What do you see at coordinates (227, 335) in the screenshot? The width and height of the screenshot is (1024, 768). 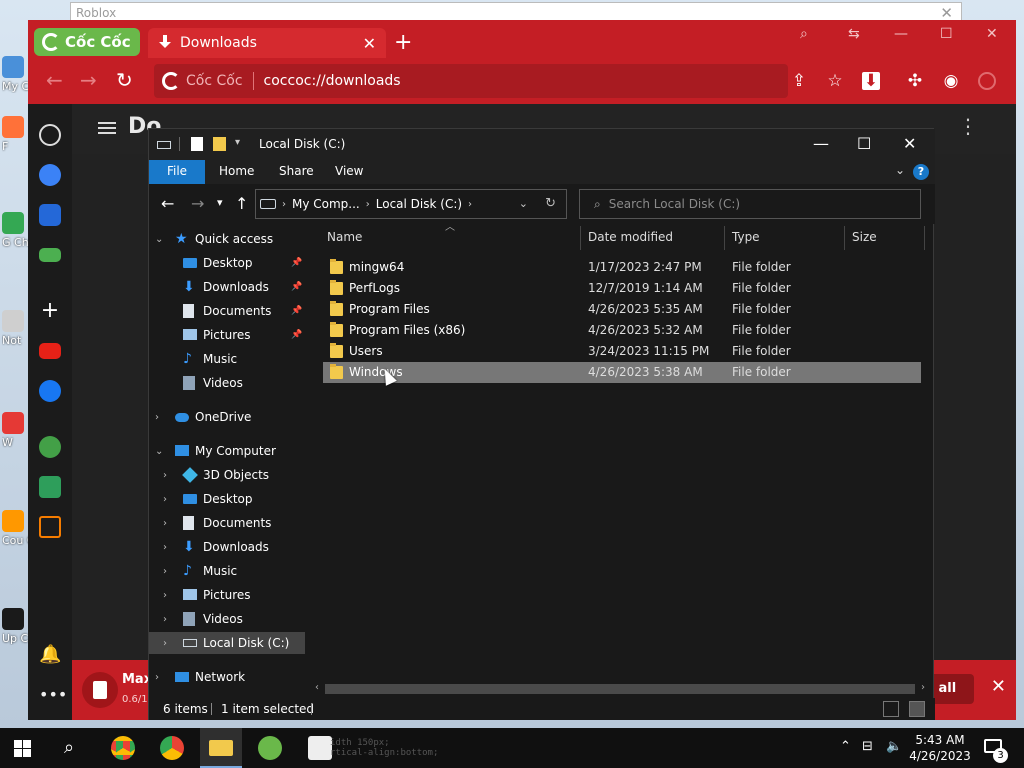 I see `nav-item-pictures: Pictures 📌` at bounding box center [227, 335].